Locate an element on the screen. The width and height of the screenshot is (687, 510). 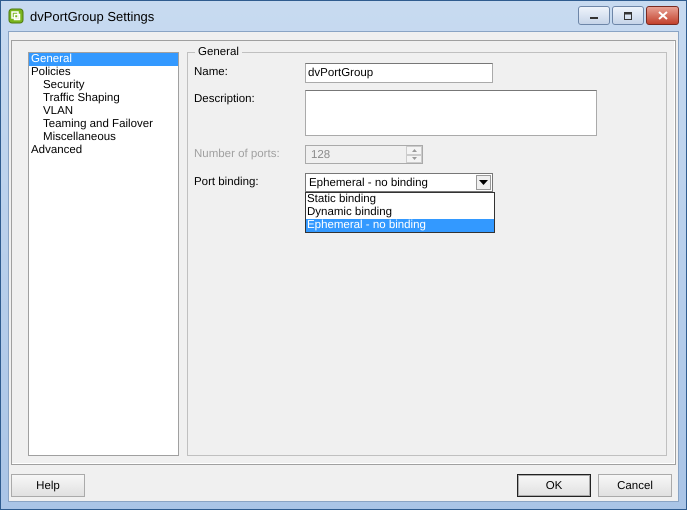
tree-item: Miscellaneous is located at coordinates (103, 137).